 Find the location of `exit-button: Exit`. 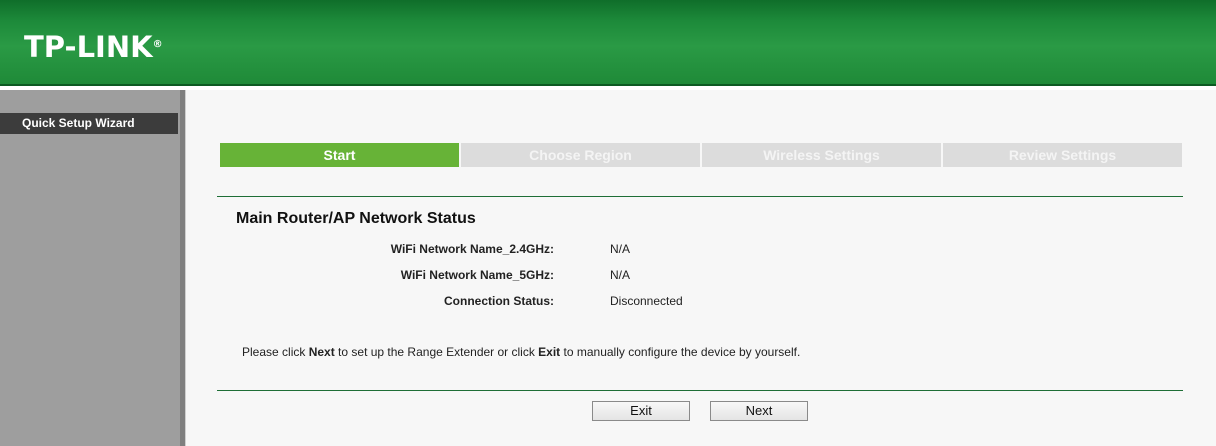

exit-button: Exit is located at coordinates (641, 411).